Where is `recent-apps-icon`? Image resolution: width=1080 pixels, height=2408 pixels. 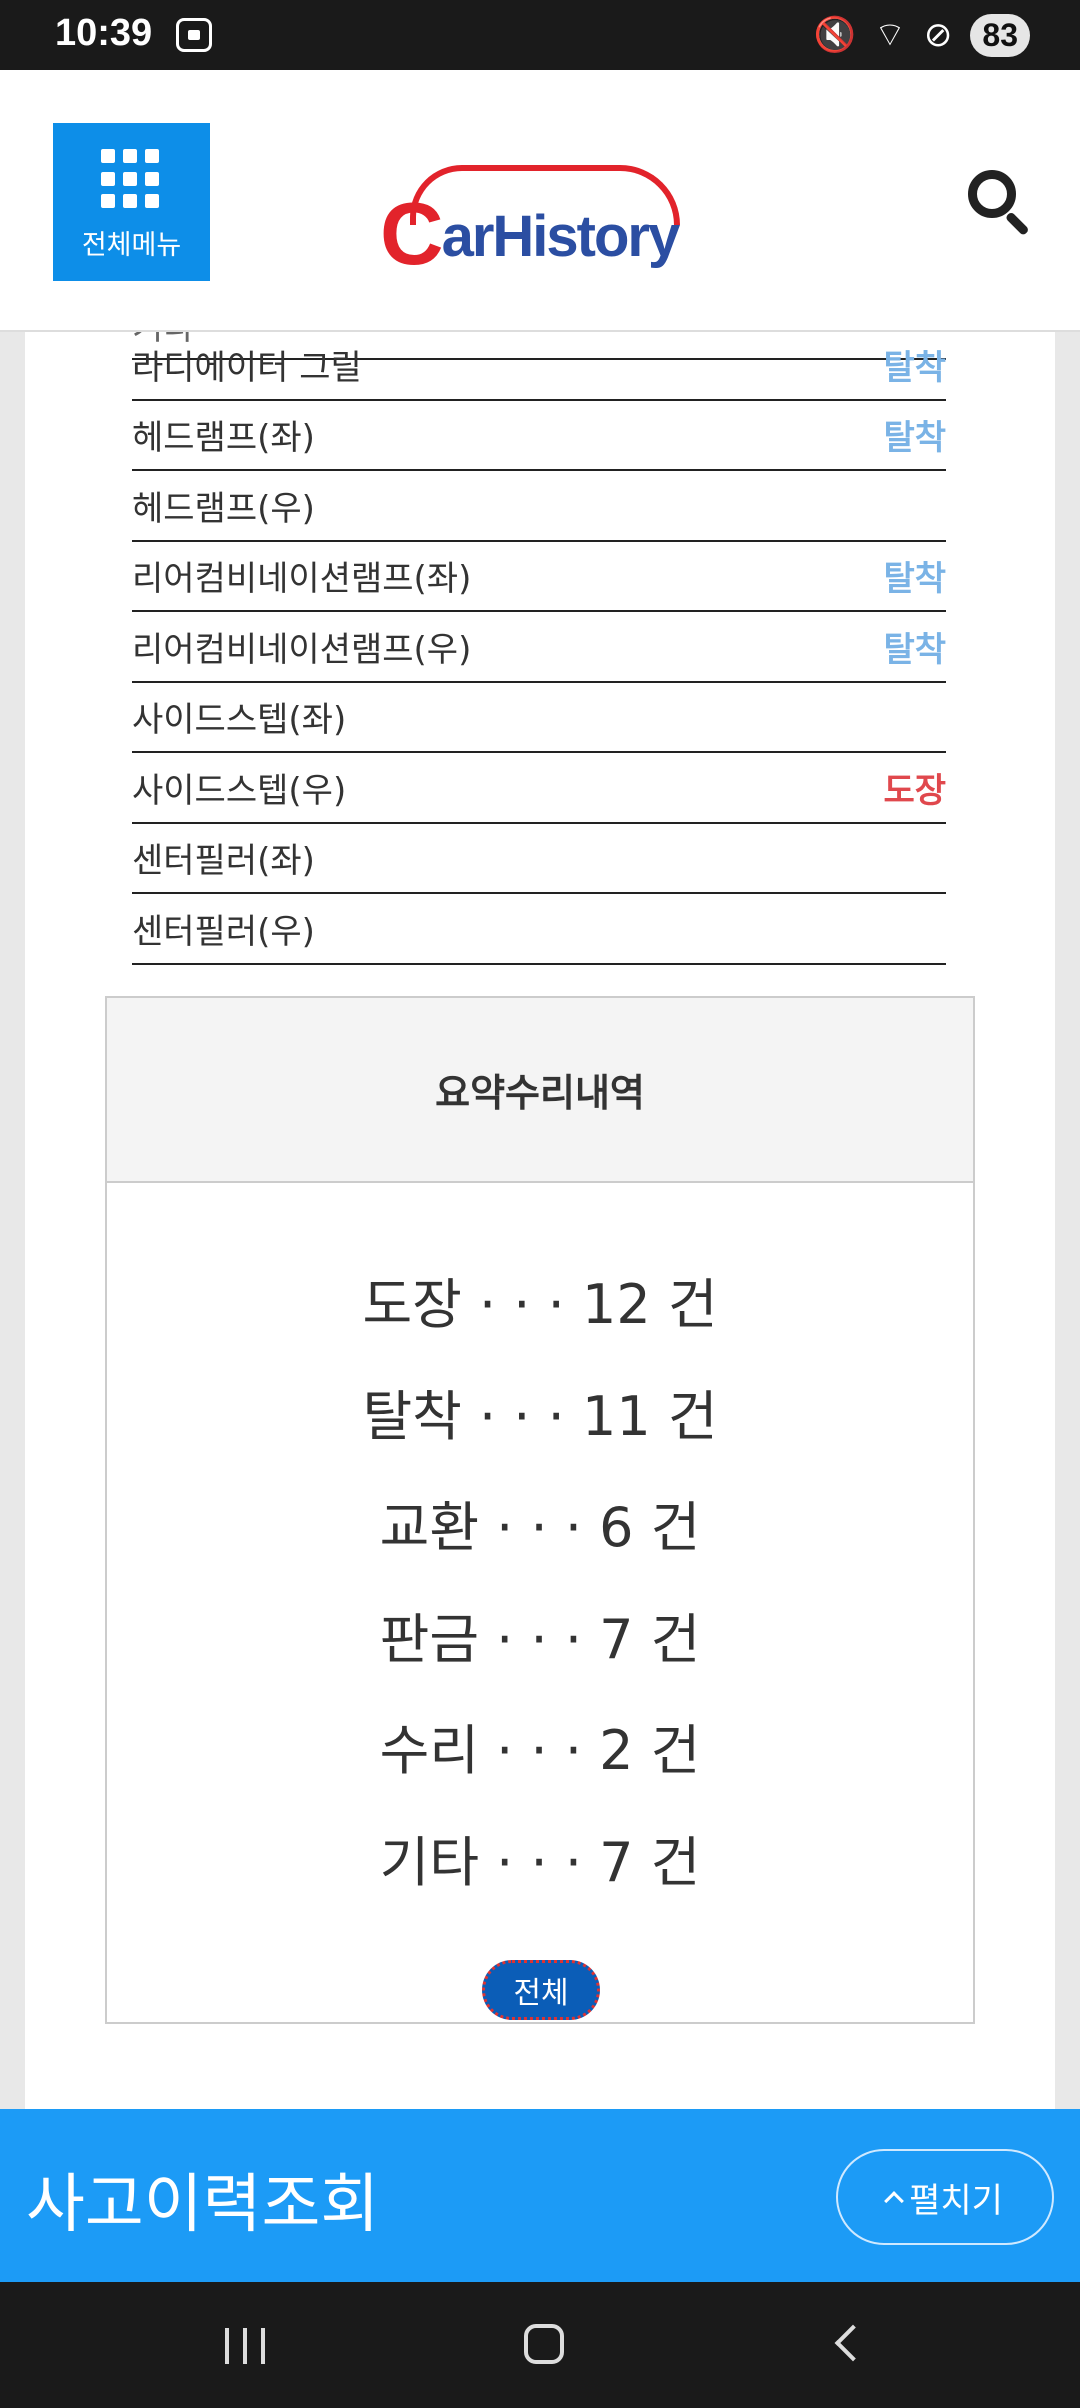 recent-apps-icon is located at coordinates (245, 2346).